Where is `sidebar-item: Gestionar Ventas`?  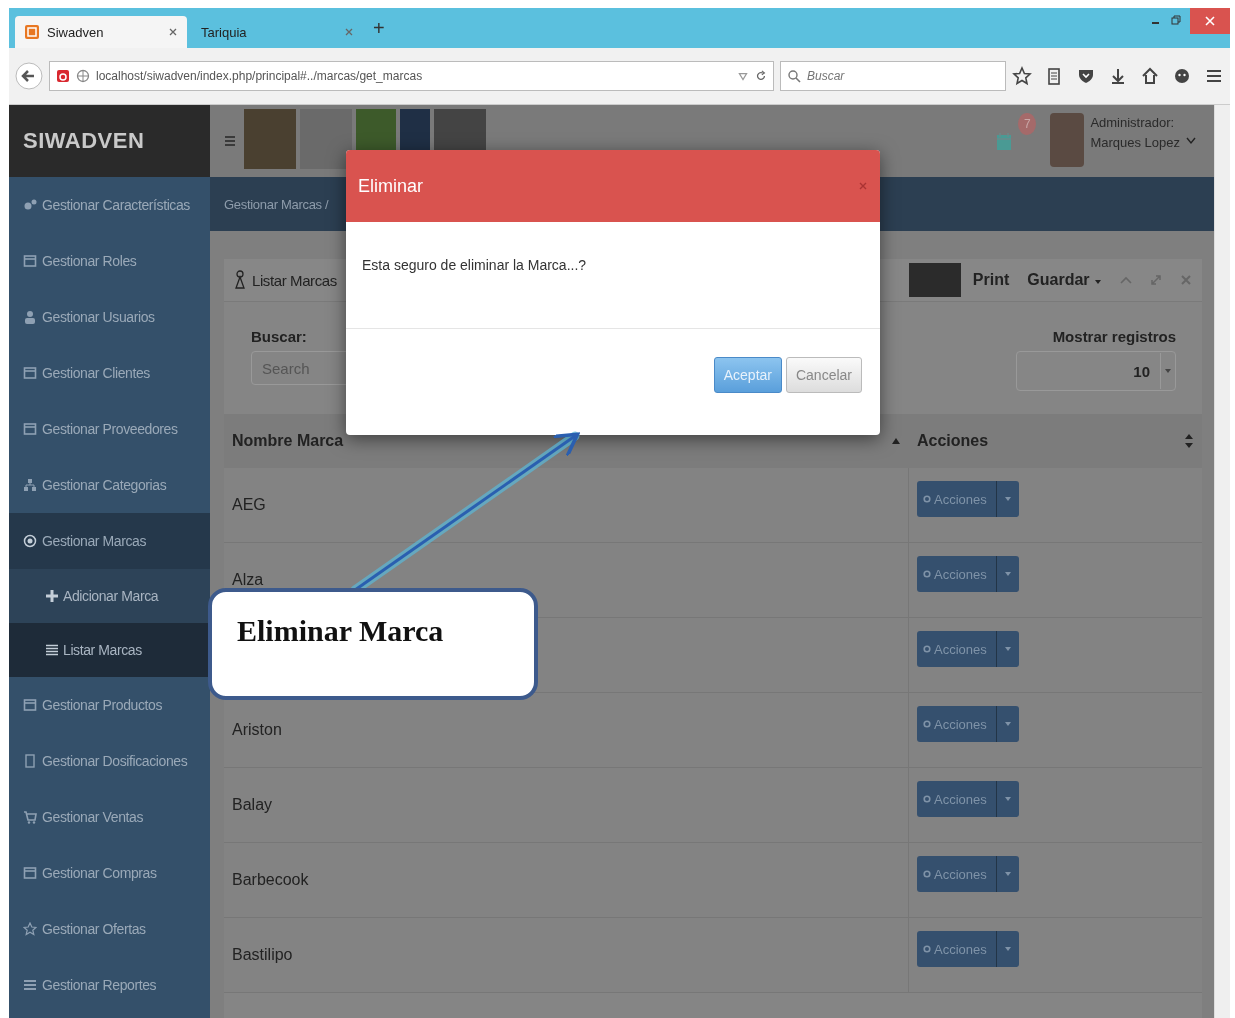 sidebar-item: Gestionar Ventas is located at coordinates (109, 817).